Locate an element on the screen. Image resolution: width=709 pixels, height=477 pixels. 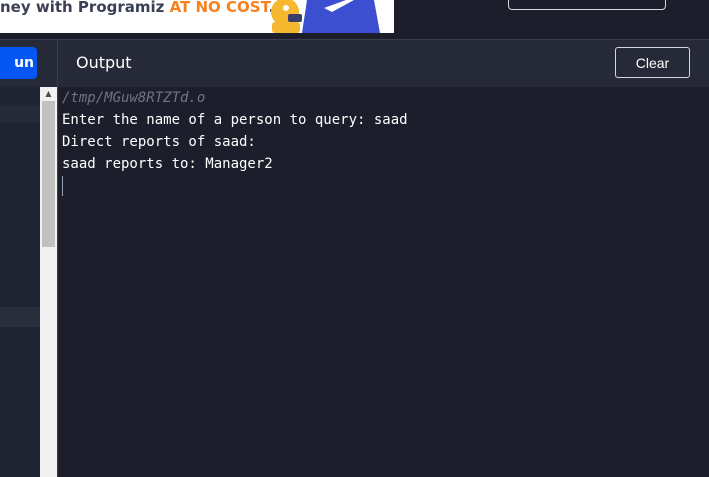
top-right-button is located at coordinates (587, 5).